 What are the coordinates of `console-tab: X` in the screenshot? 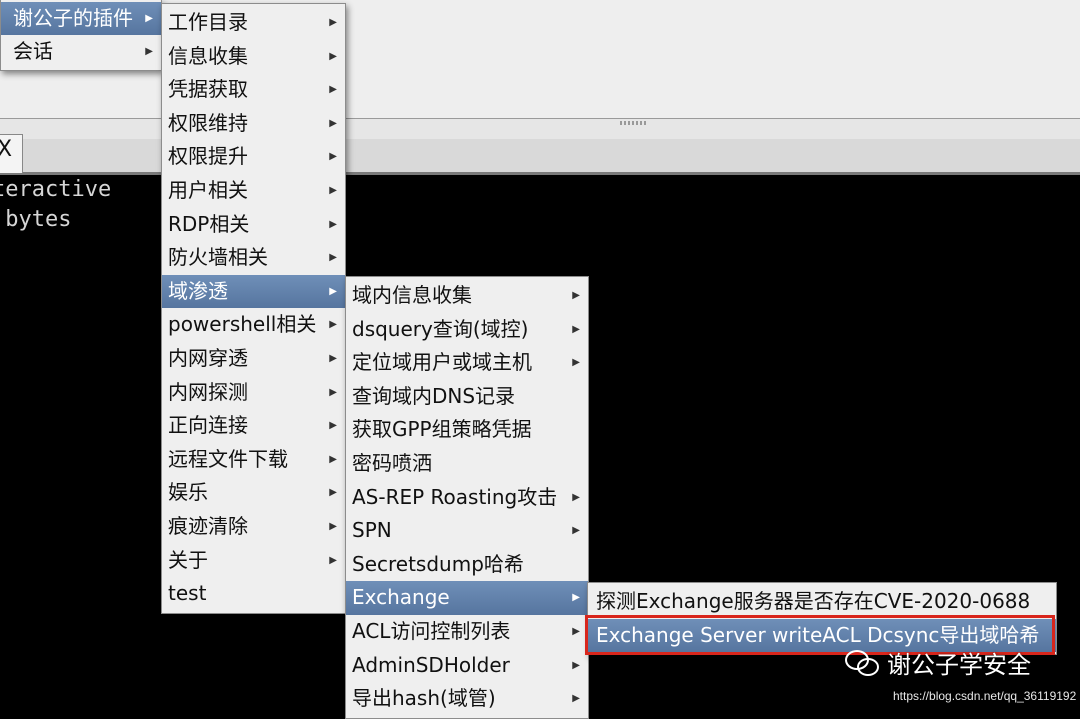 It's located at (11, 153).